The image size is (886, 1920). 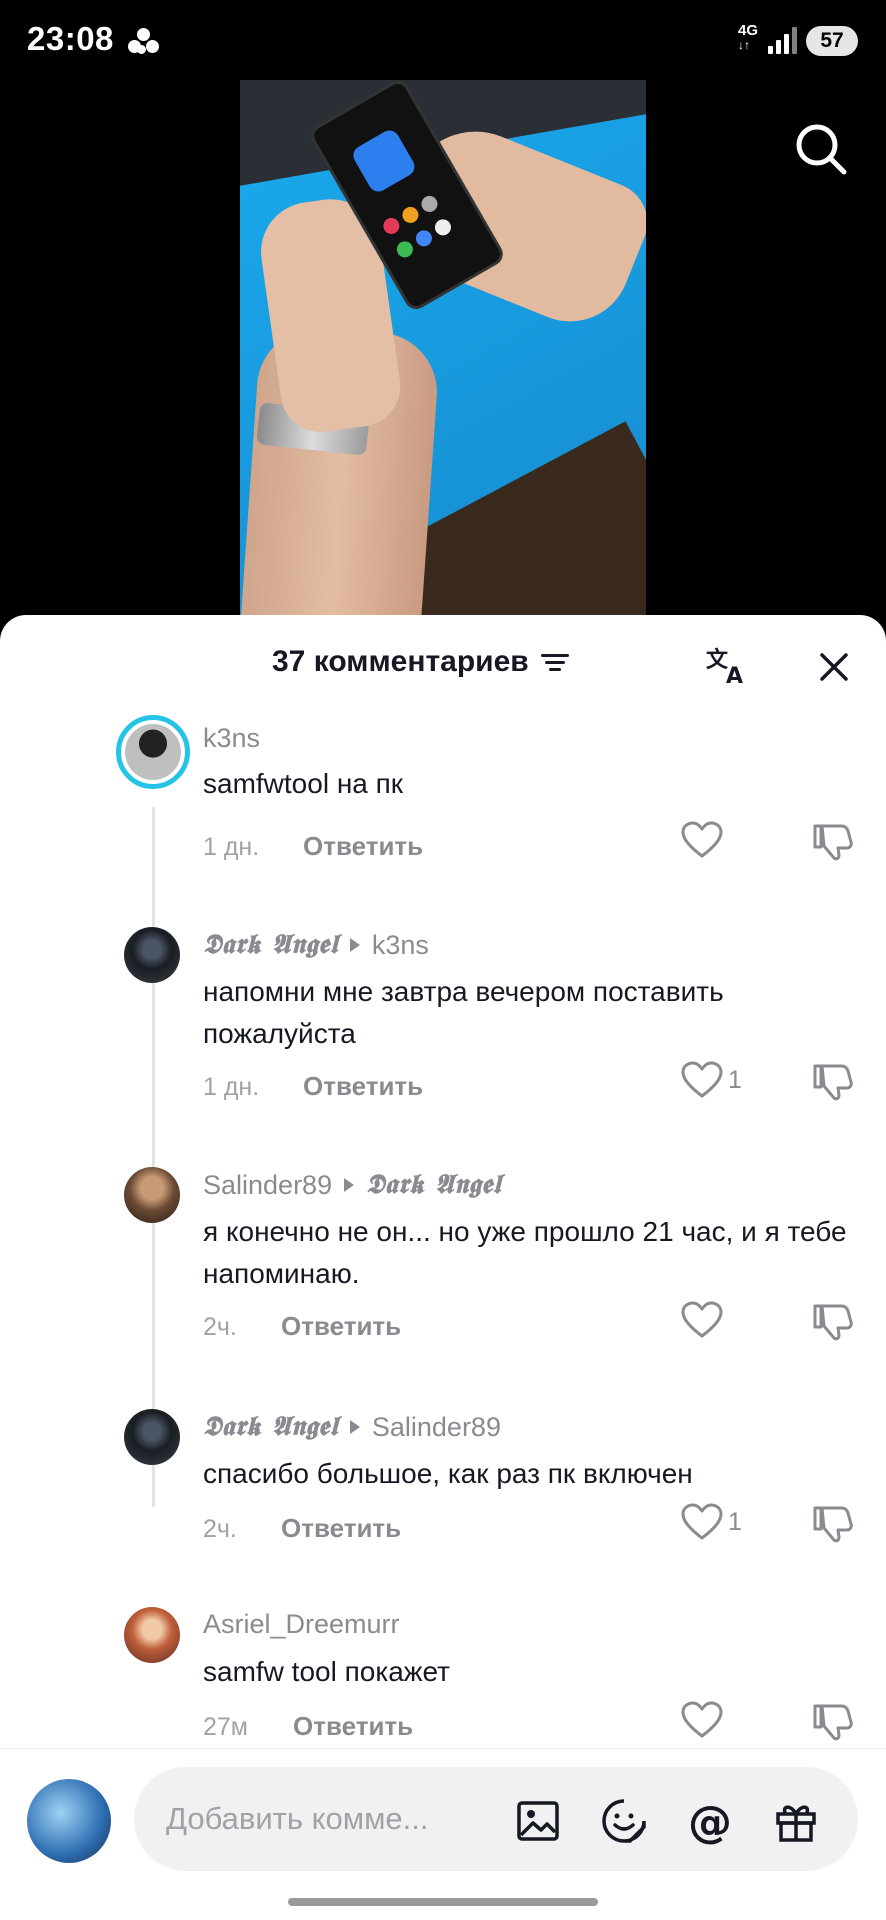 What do you see at coordinates (796, 1821) in the screenshot?
I see `gift-icon` at bounding box center [796, 1821].